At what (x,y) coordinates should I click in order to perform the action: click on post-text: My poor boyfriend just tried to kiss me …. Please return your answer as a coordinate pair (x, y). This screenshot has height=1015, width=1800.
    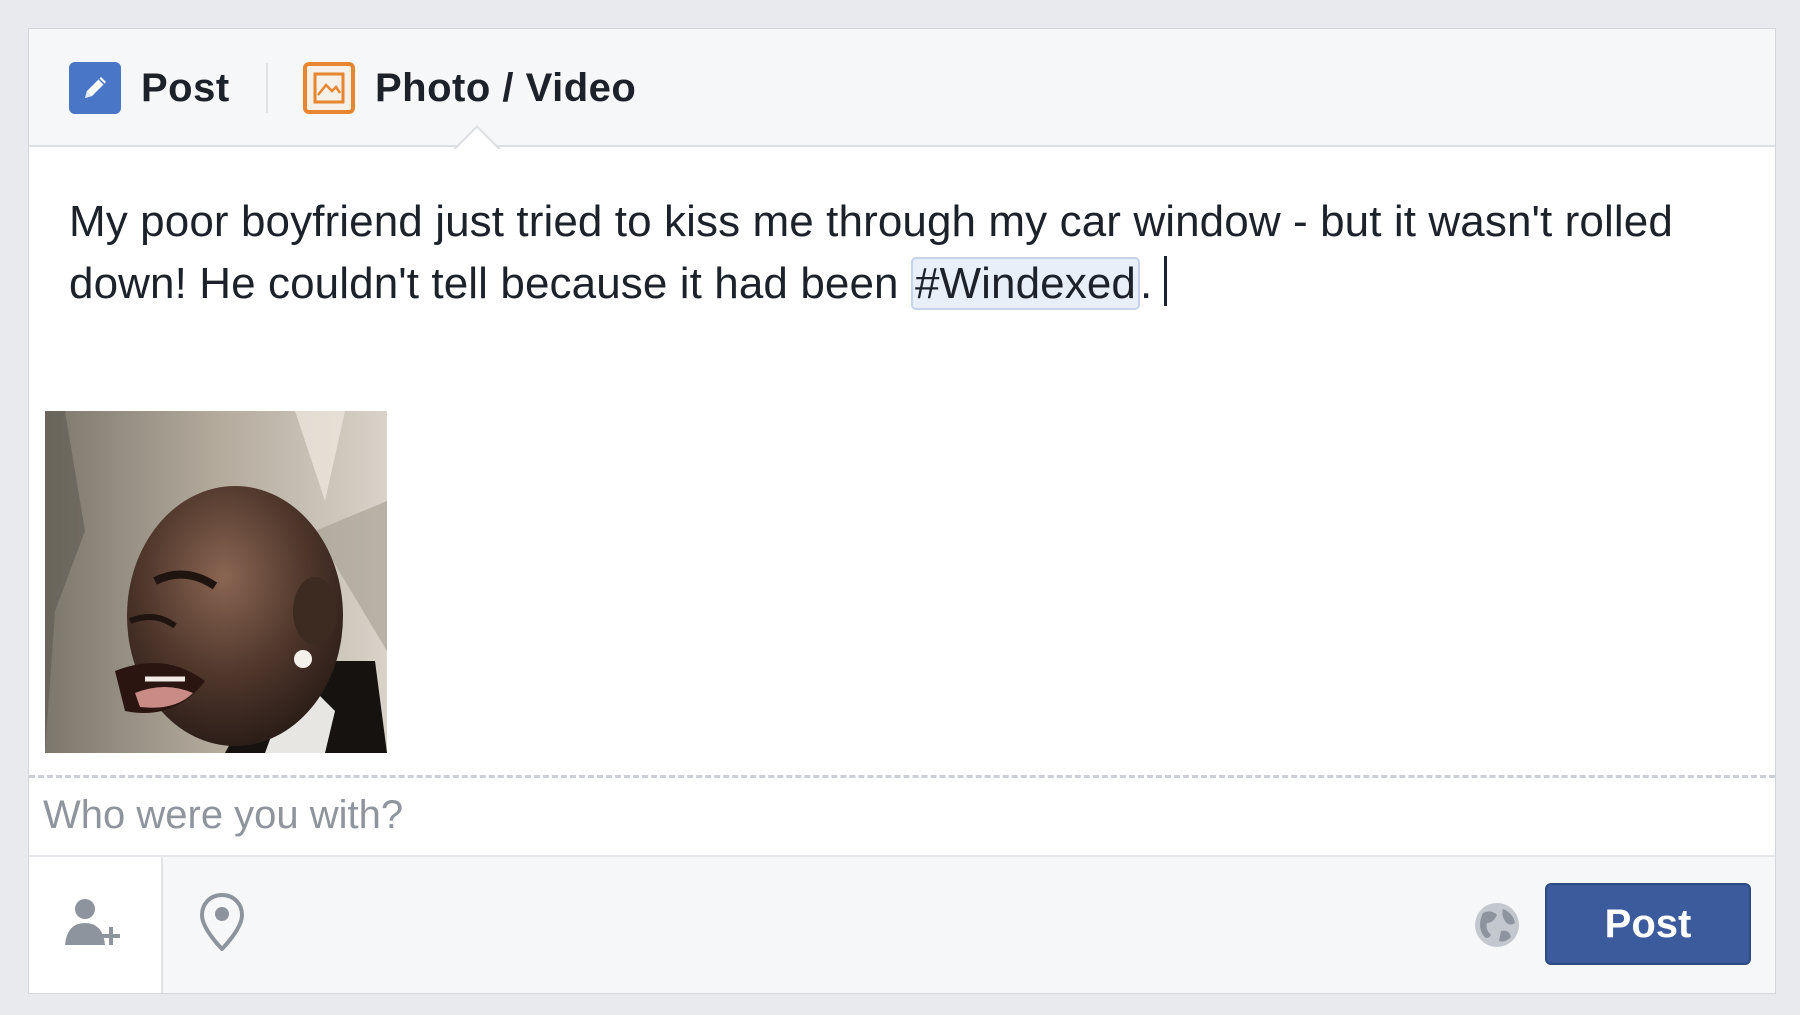
    Looking at the image, I should click on (871, 252).